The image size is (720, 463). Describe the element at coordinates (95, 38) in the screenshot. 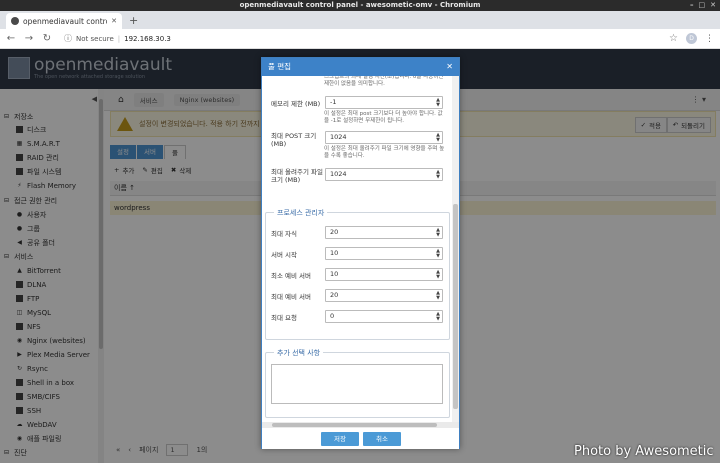

I see `security-label: Not secure` at that location.